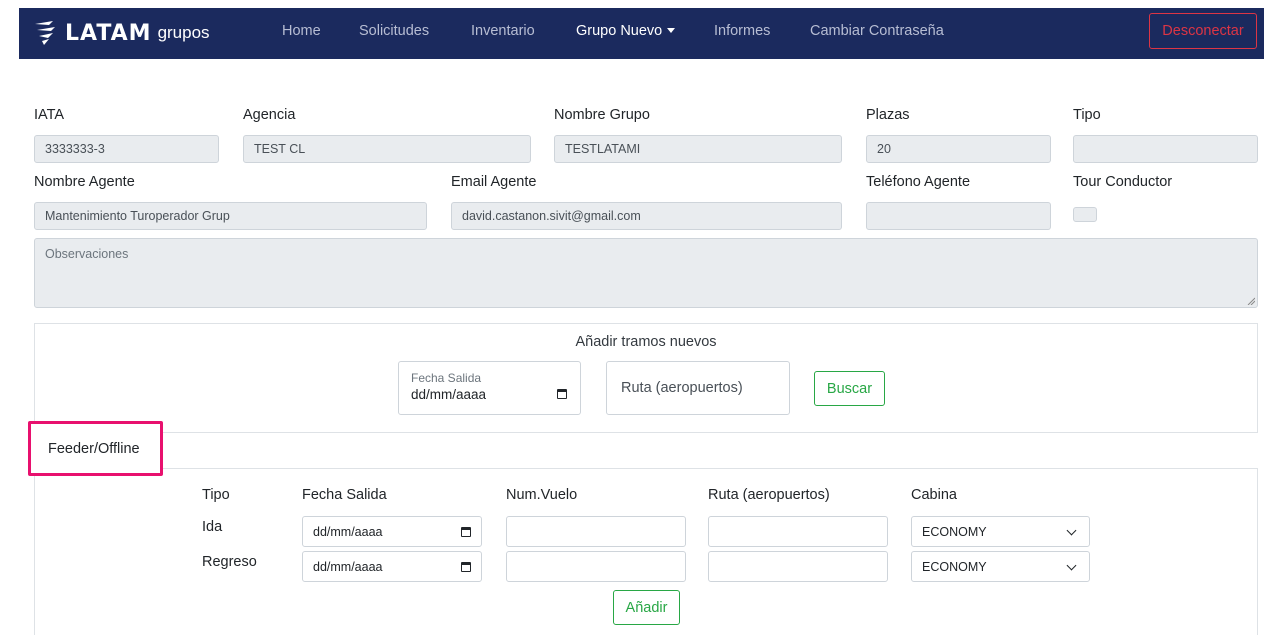 This screenshot has width=1264, height=635. Describe the element at coordinates (596, 566) in the screenshot. I see `feeder-regreso-vuelo-input` at that location.